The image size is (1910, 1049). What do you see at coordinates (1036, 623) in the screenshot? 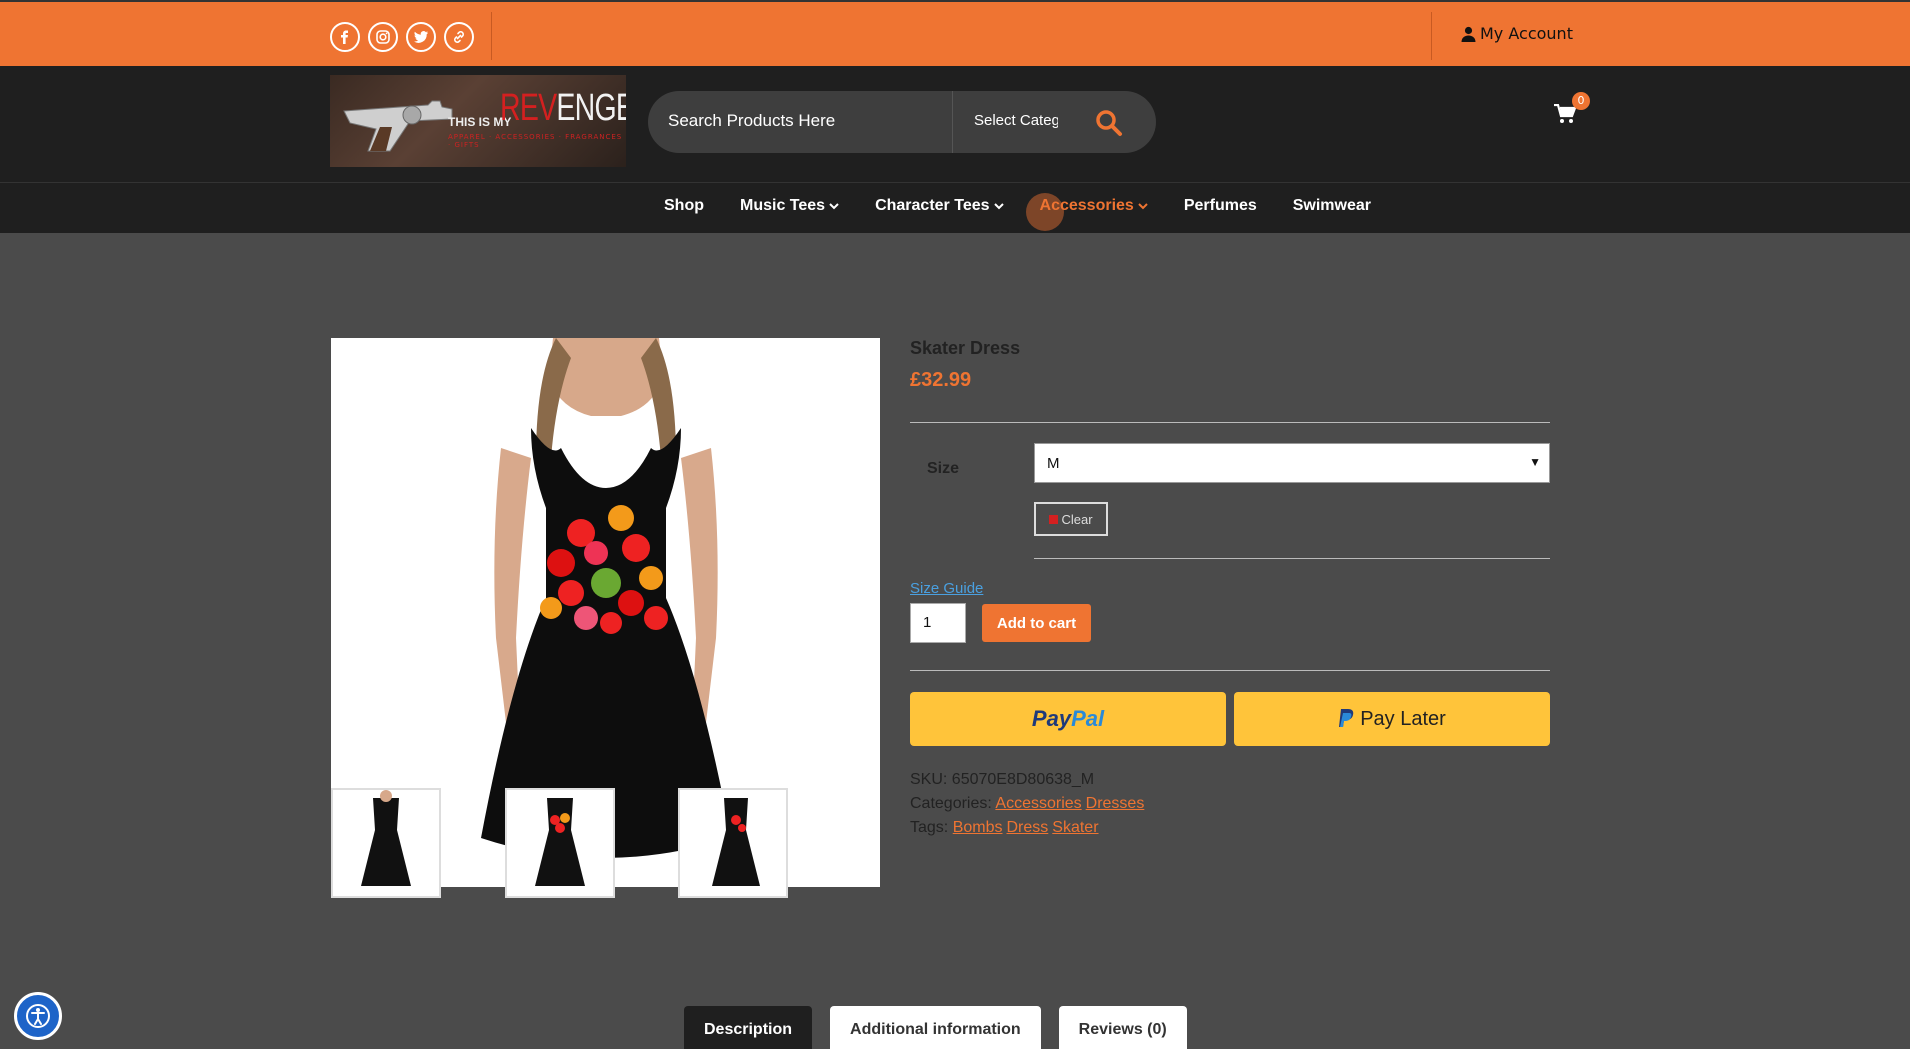
I see `add-to-cart-button: Add to cart` at bounding box center [1036, 623].